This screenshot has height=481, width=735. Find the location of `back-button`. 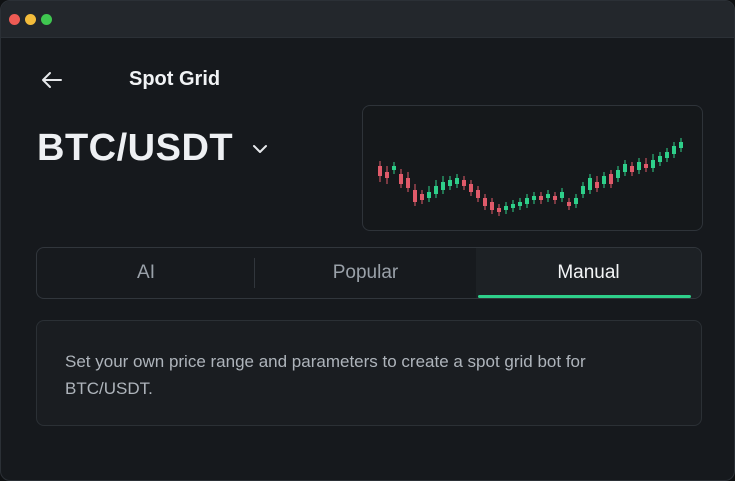

back-button is located at coordinates (52, 80).